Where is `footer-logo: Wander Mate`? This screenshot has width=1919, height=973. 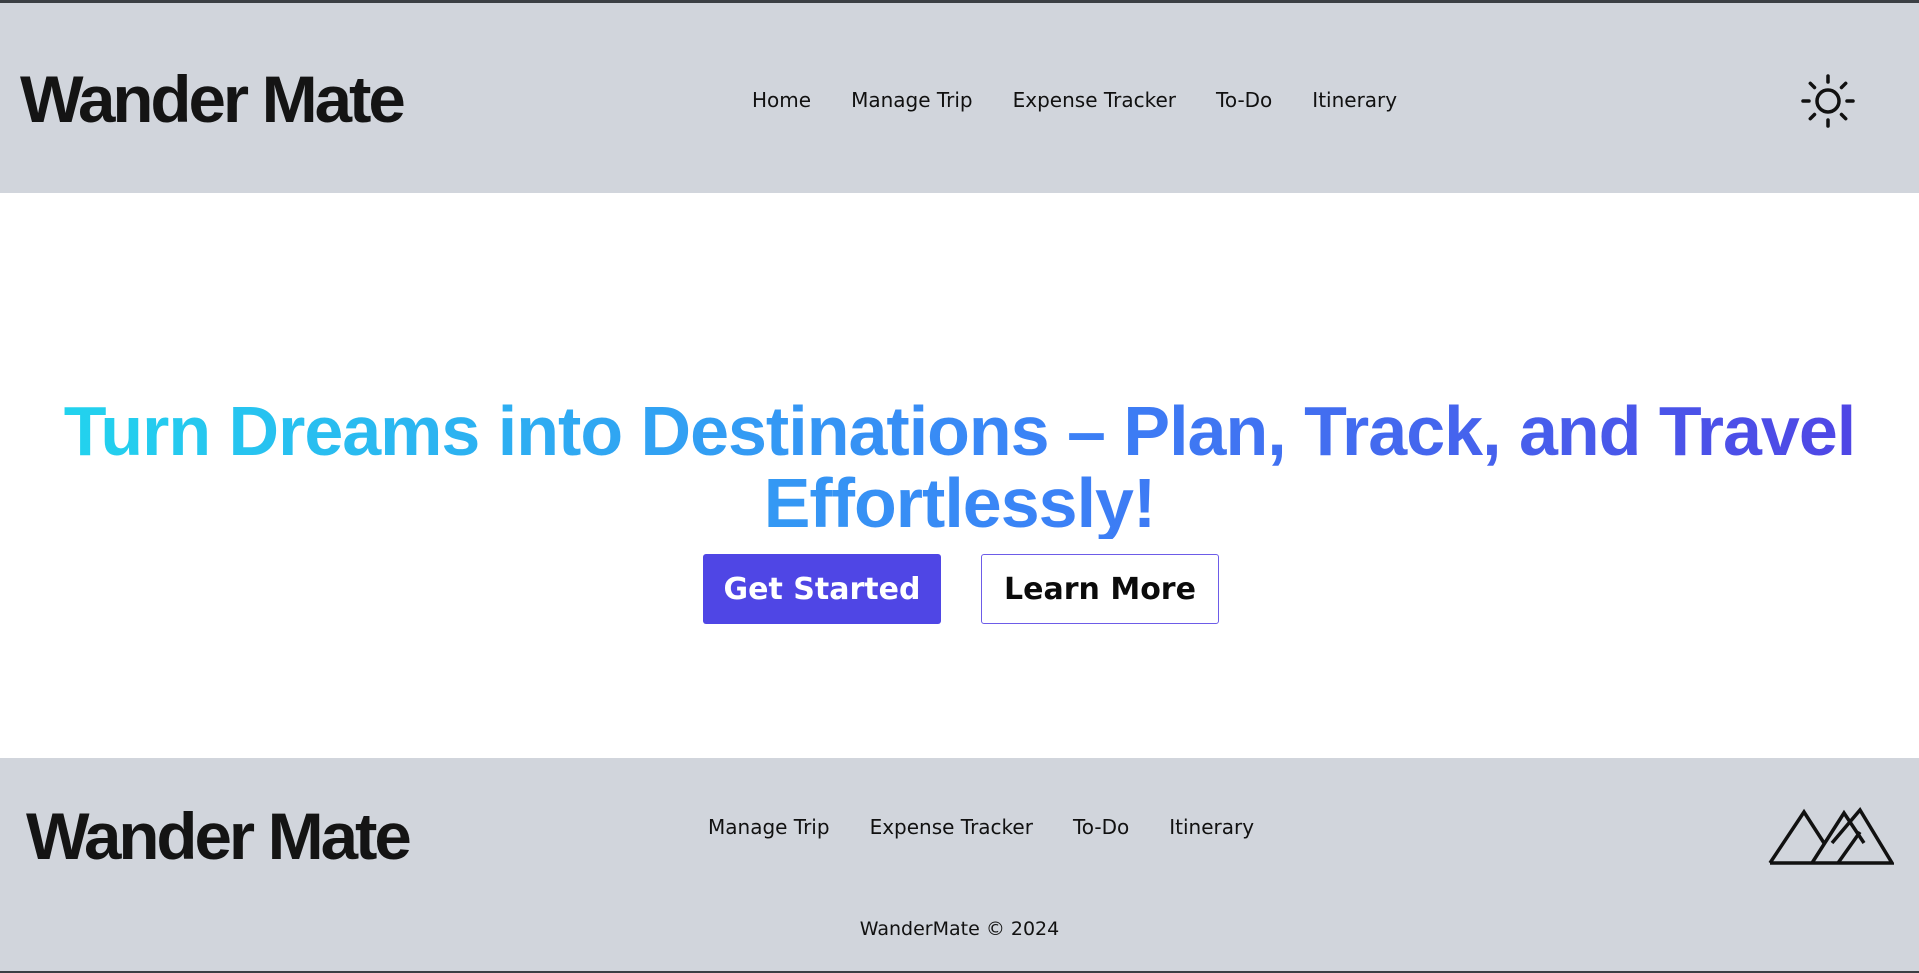
footer-logo: Wander Mate is located at coordinates (219, 836).